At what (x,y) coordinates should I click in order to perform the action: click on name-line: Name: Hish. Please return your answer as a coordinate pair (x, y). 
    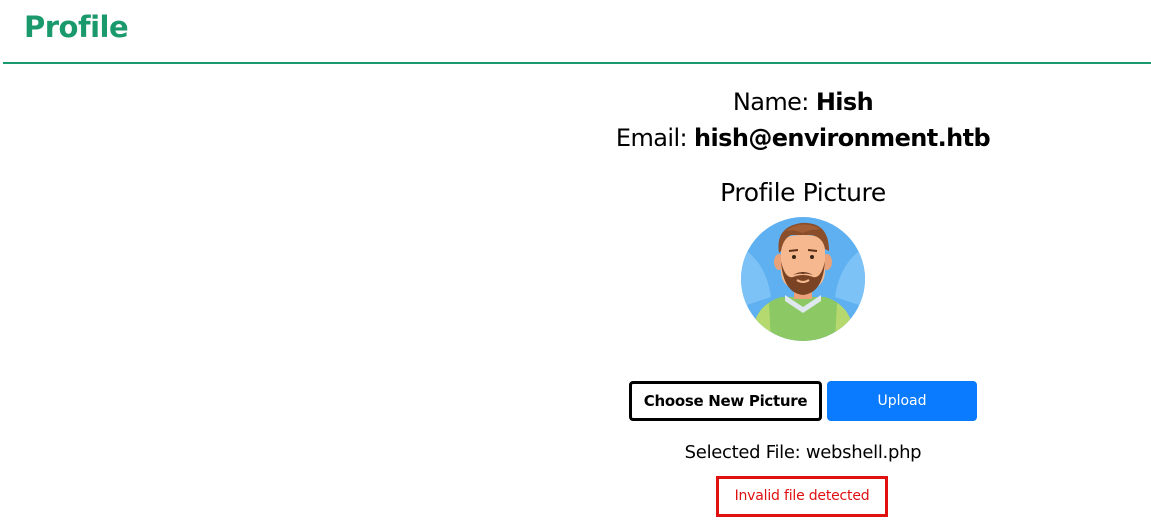
    Looking at the image, I should click on (802, 102).